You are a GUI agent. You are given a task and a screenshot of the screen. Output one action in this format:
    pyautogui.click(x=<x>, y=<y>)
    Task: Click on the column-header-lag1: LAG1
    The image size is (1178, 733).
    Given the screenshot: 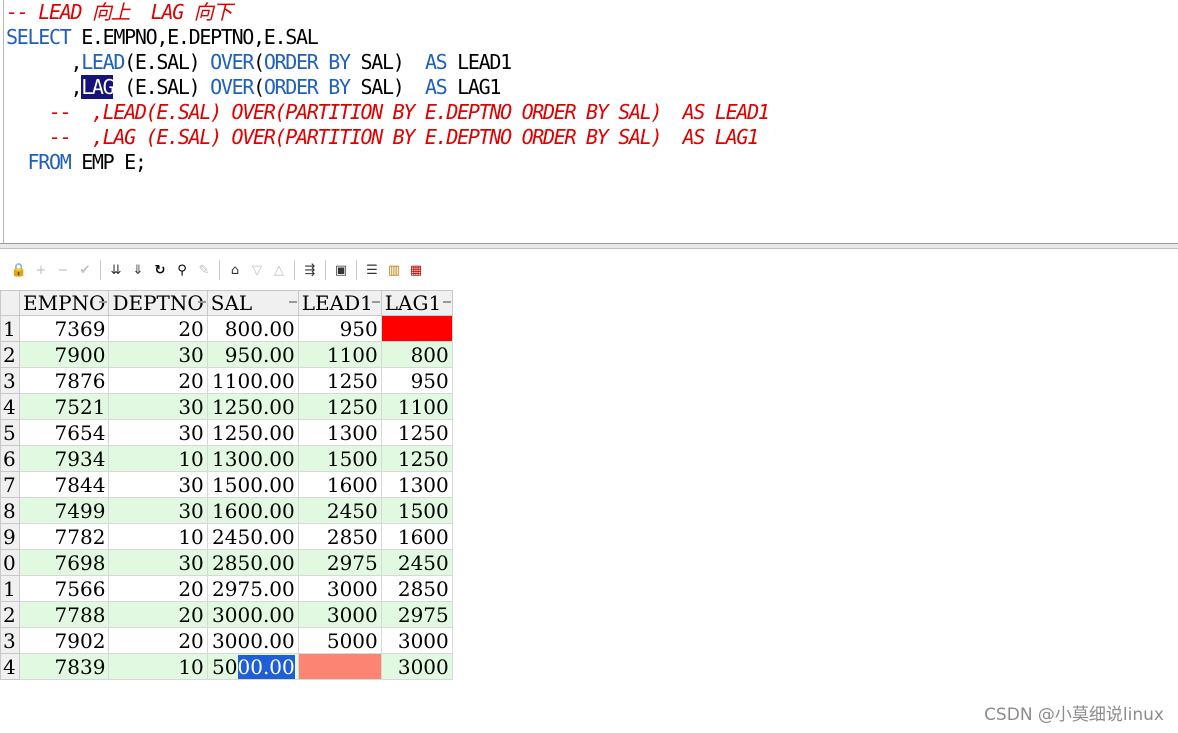 What is the action you would take?
    pyautogui.click(x=416, y=303)
    